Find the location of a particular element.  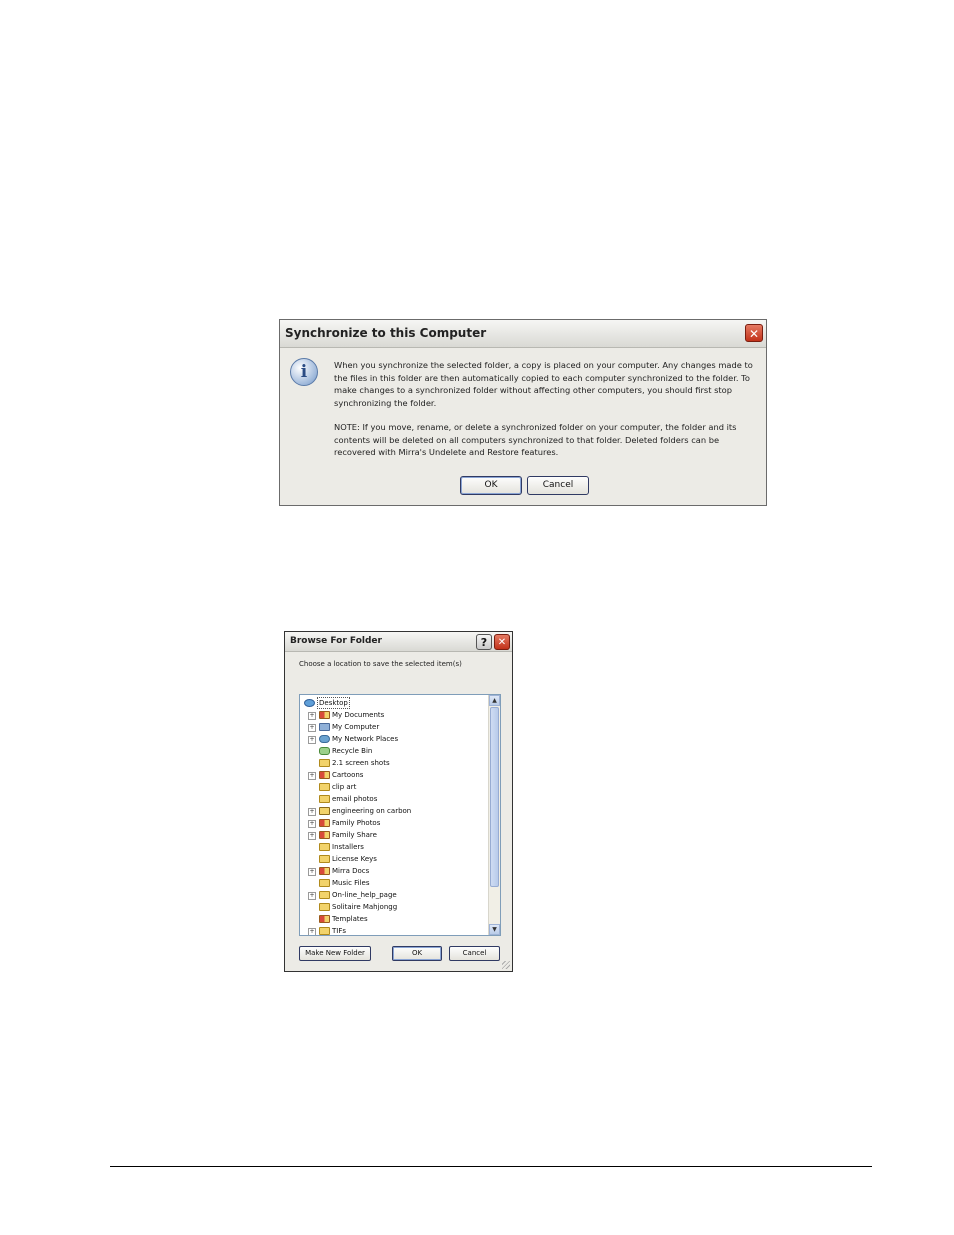

tree-scrollbar: ▲ ▼ is located at coordinates (494, 815).